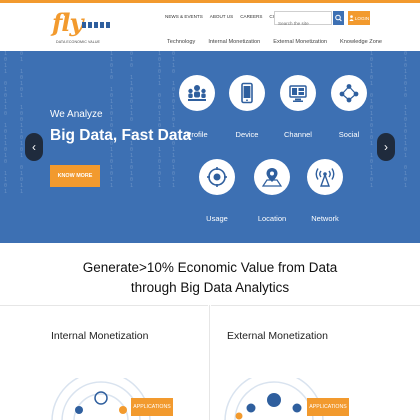 The height and width of the screenshot is (420, 420). What do you see at coordinates (152, 407) in the screenshot?
I see `internal-applications-button: APPLICATIONS` at bounding box center [152, 407].